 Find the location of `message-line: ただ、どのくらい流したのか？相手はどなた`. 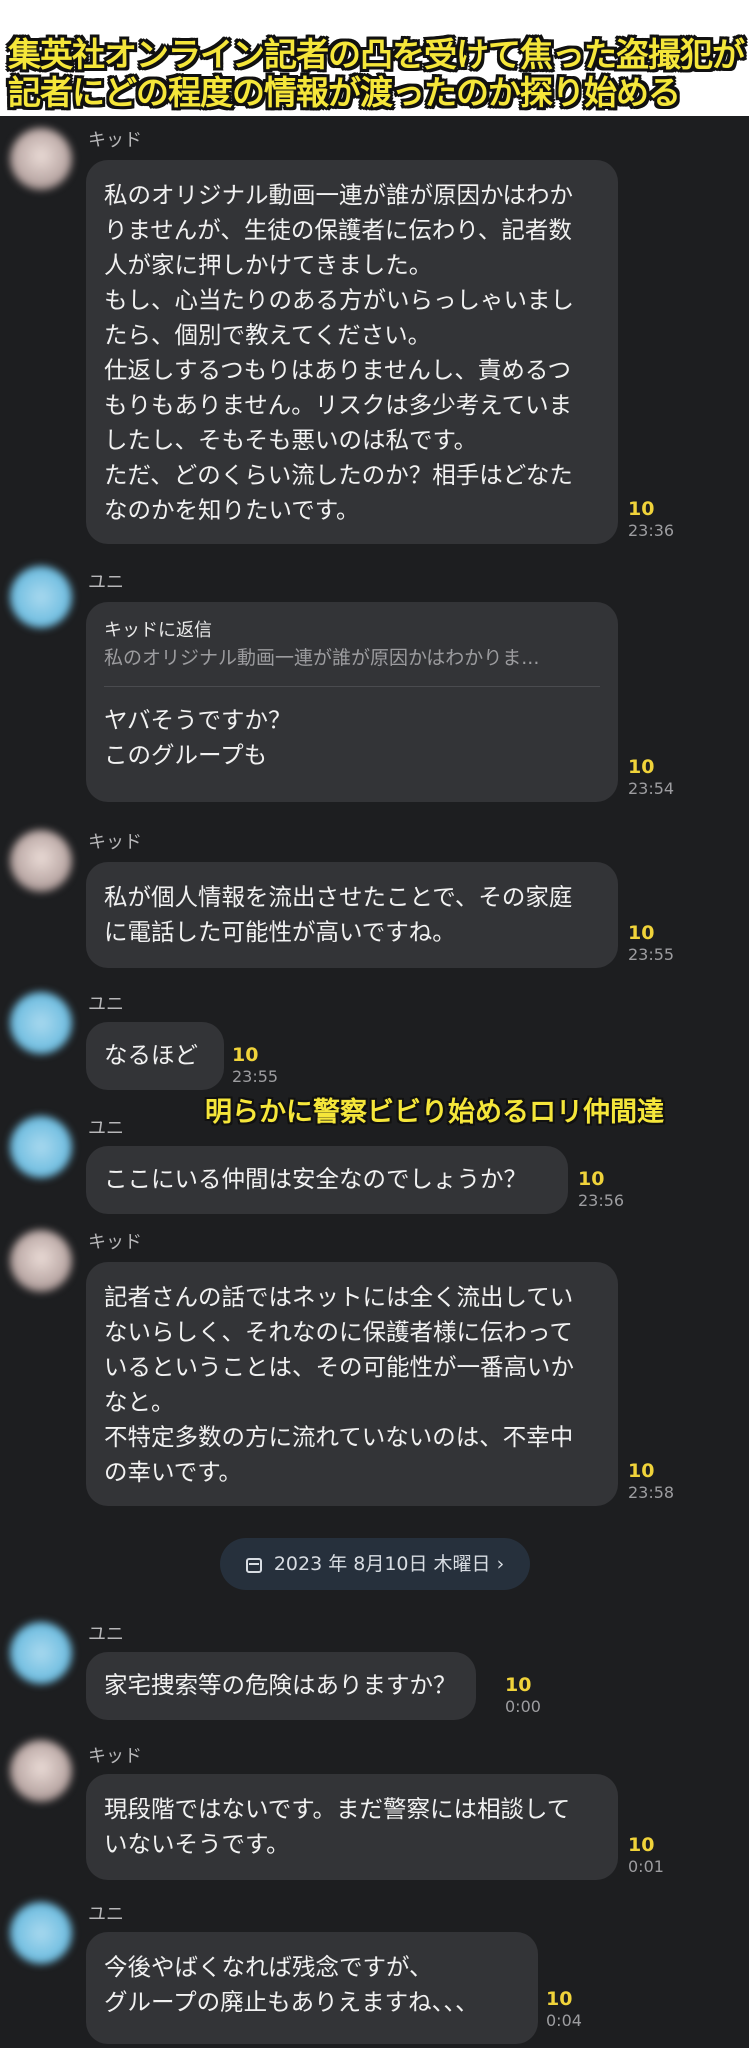

message-line: ただ、どのくらい流したのか？相手はどなた is located at coordinates (338, 475).